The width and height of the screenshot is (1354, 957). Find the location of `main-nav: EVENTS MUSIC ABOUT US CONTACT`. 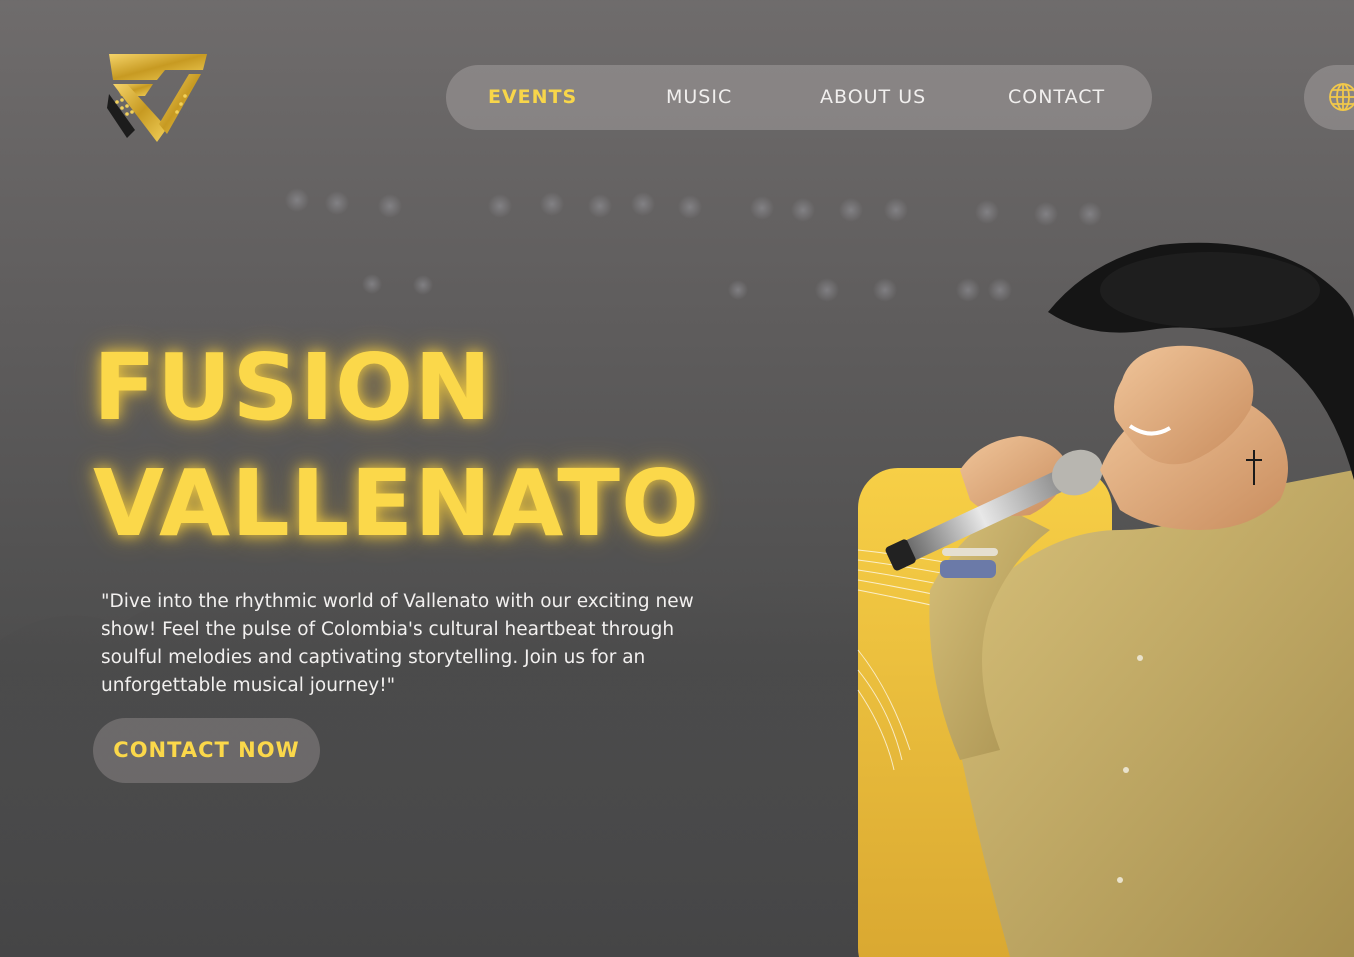

main-nav: EVENTS MUSIC ABOUT US CONTACT is located at coordinates (799, 97).